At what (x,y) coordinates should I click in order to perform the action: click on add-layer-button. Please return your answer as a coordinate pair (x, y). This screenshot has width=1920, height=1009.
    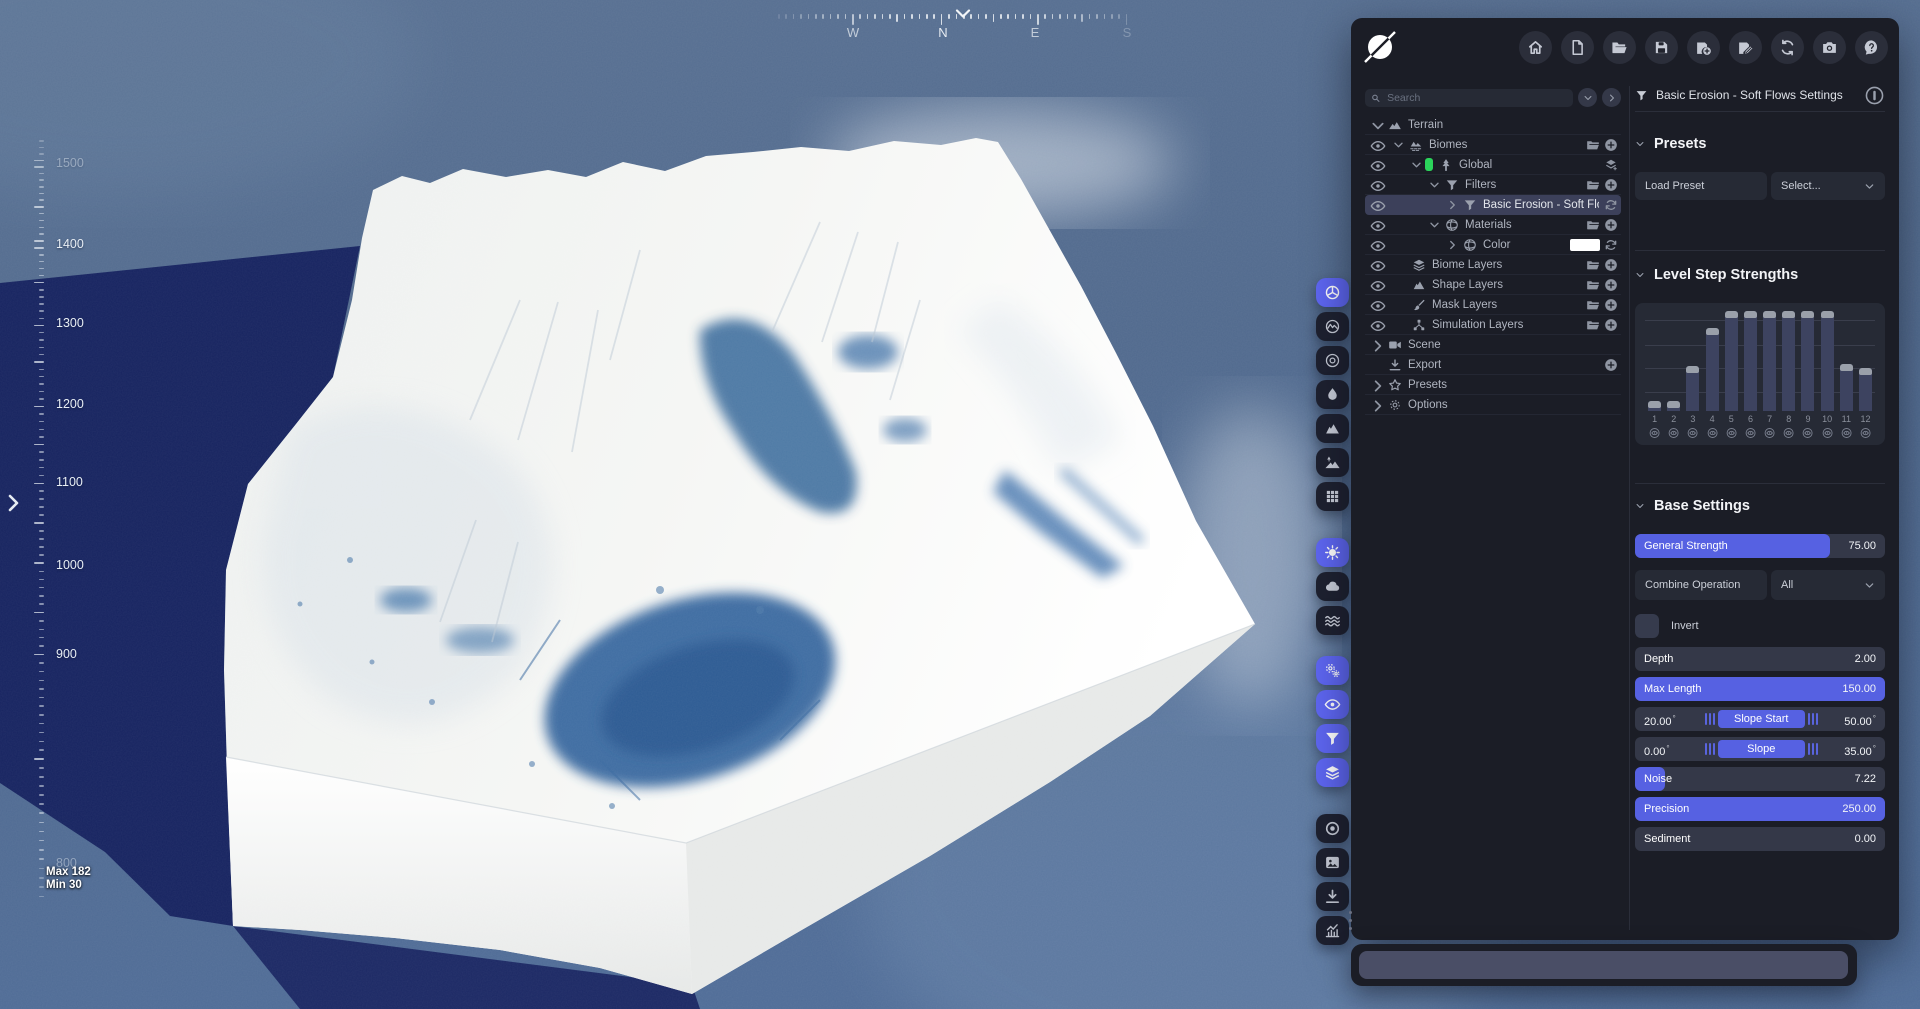
    Looking at the image, I should click on (1611, 165).